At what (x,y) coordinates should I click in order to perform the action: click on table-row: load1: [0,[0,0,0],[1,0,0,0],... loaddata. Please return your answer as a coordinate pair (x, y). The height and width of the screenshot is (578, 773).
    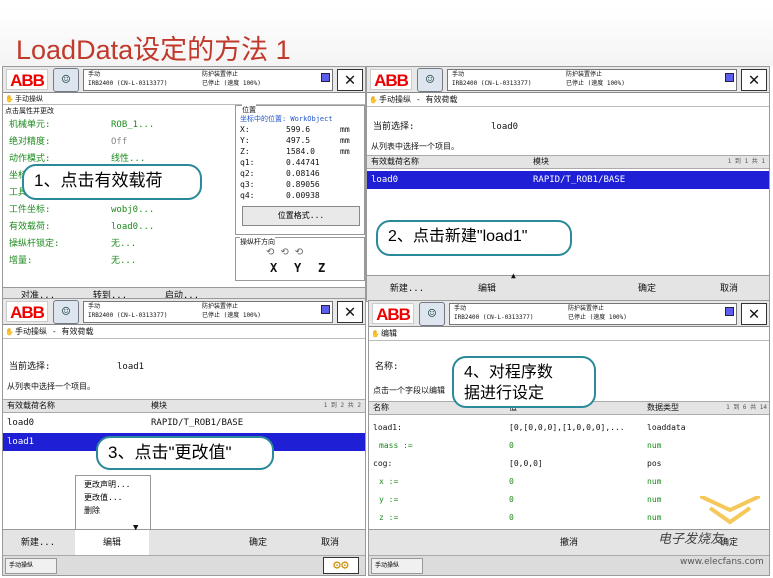
    Looking at the image, I should click on (569, 428).